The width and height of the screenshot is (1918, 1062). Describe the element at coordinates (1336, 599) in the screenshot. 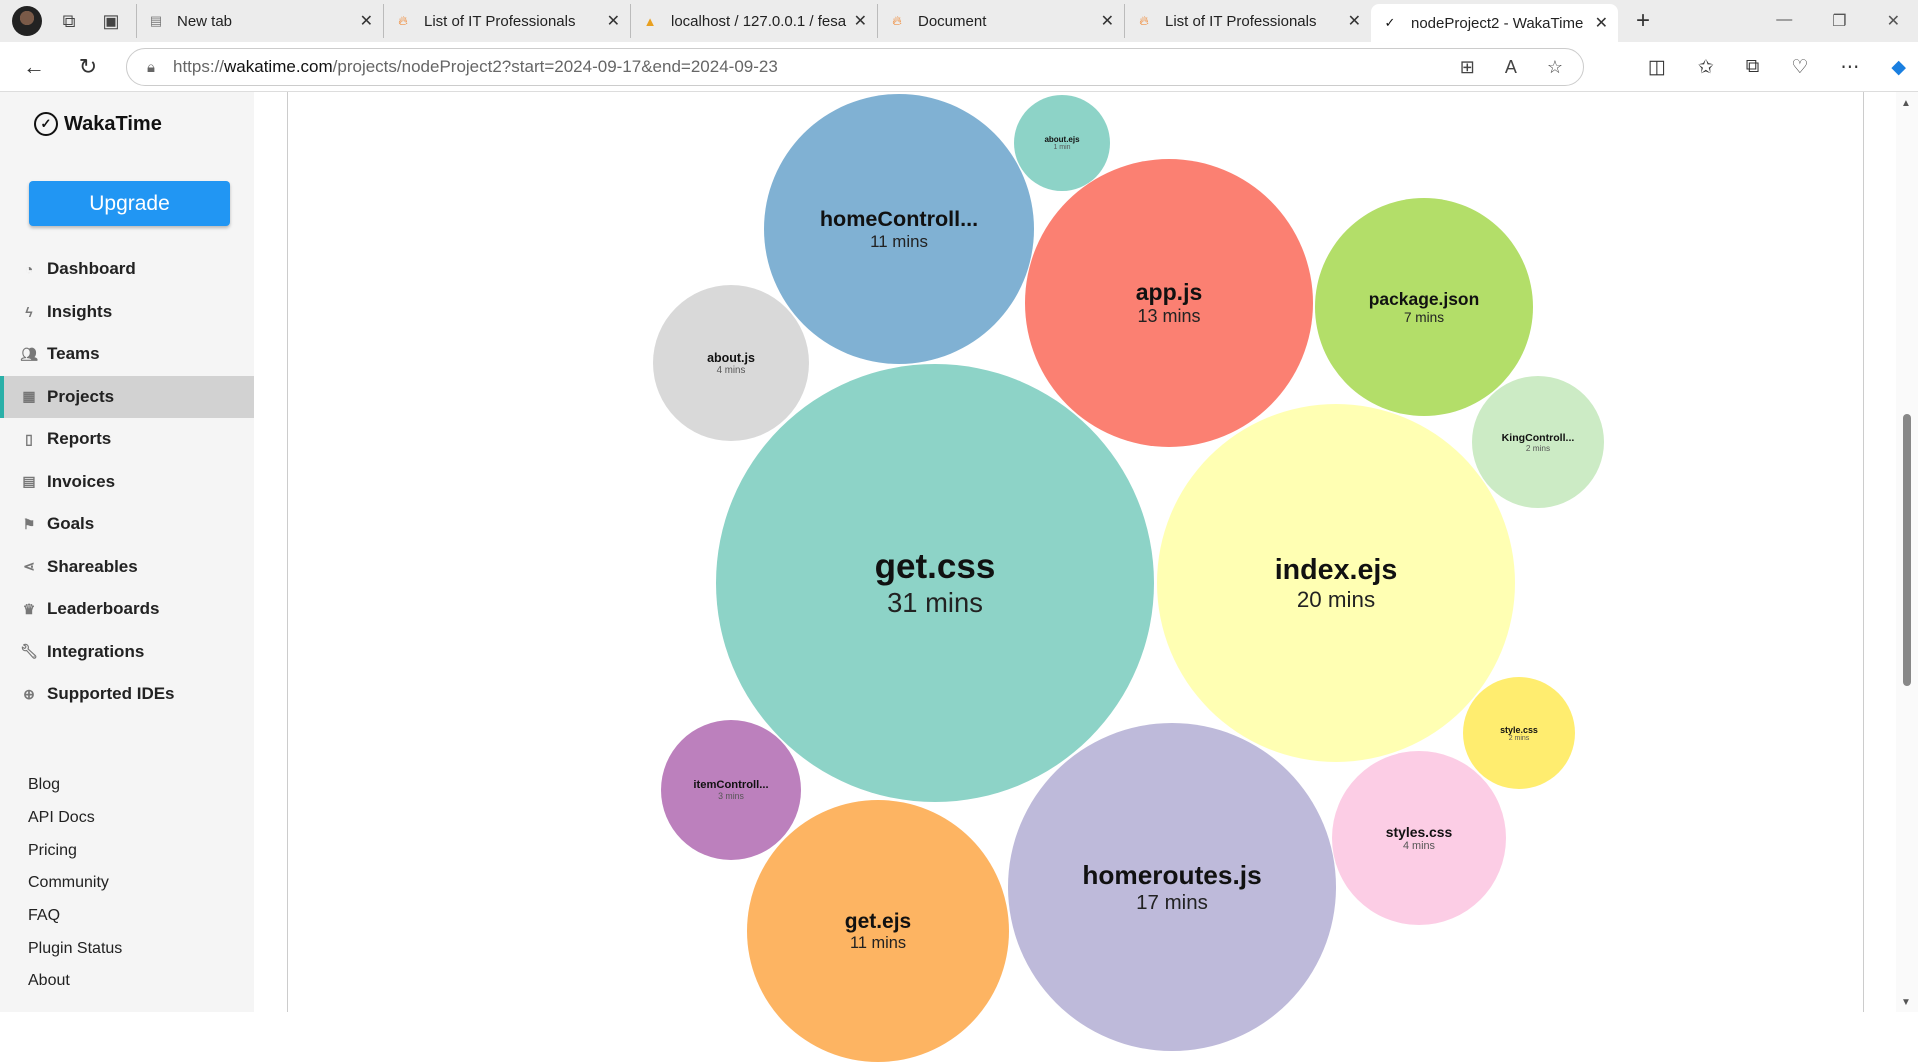

I see `bubble-duration: 20 mins` at that location.